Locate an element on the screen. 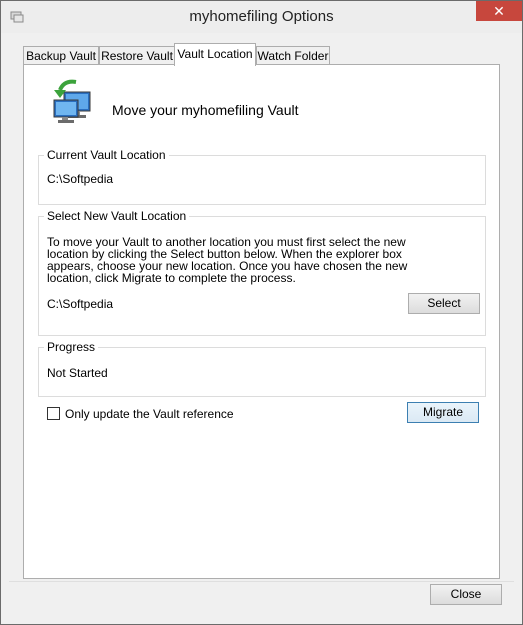 This screenshot has width=523, height=625. footer-divider is located at coordinates (261, 581).